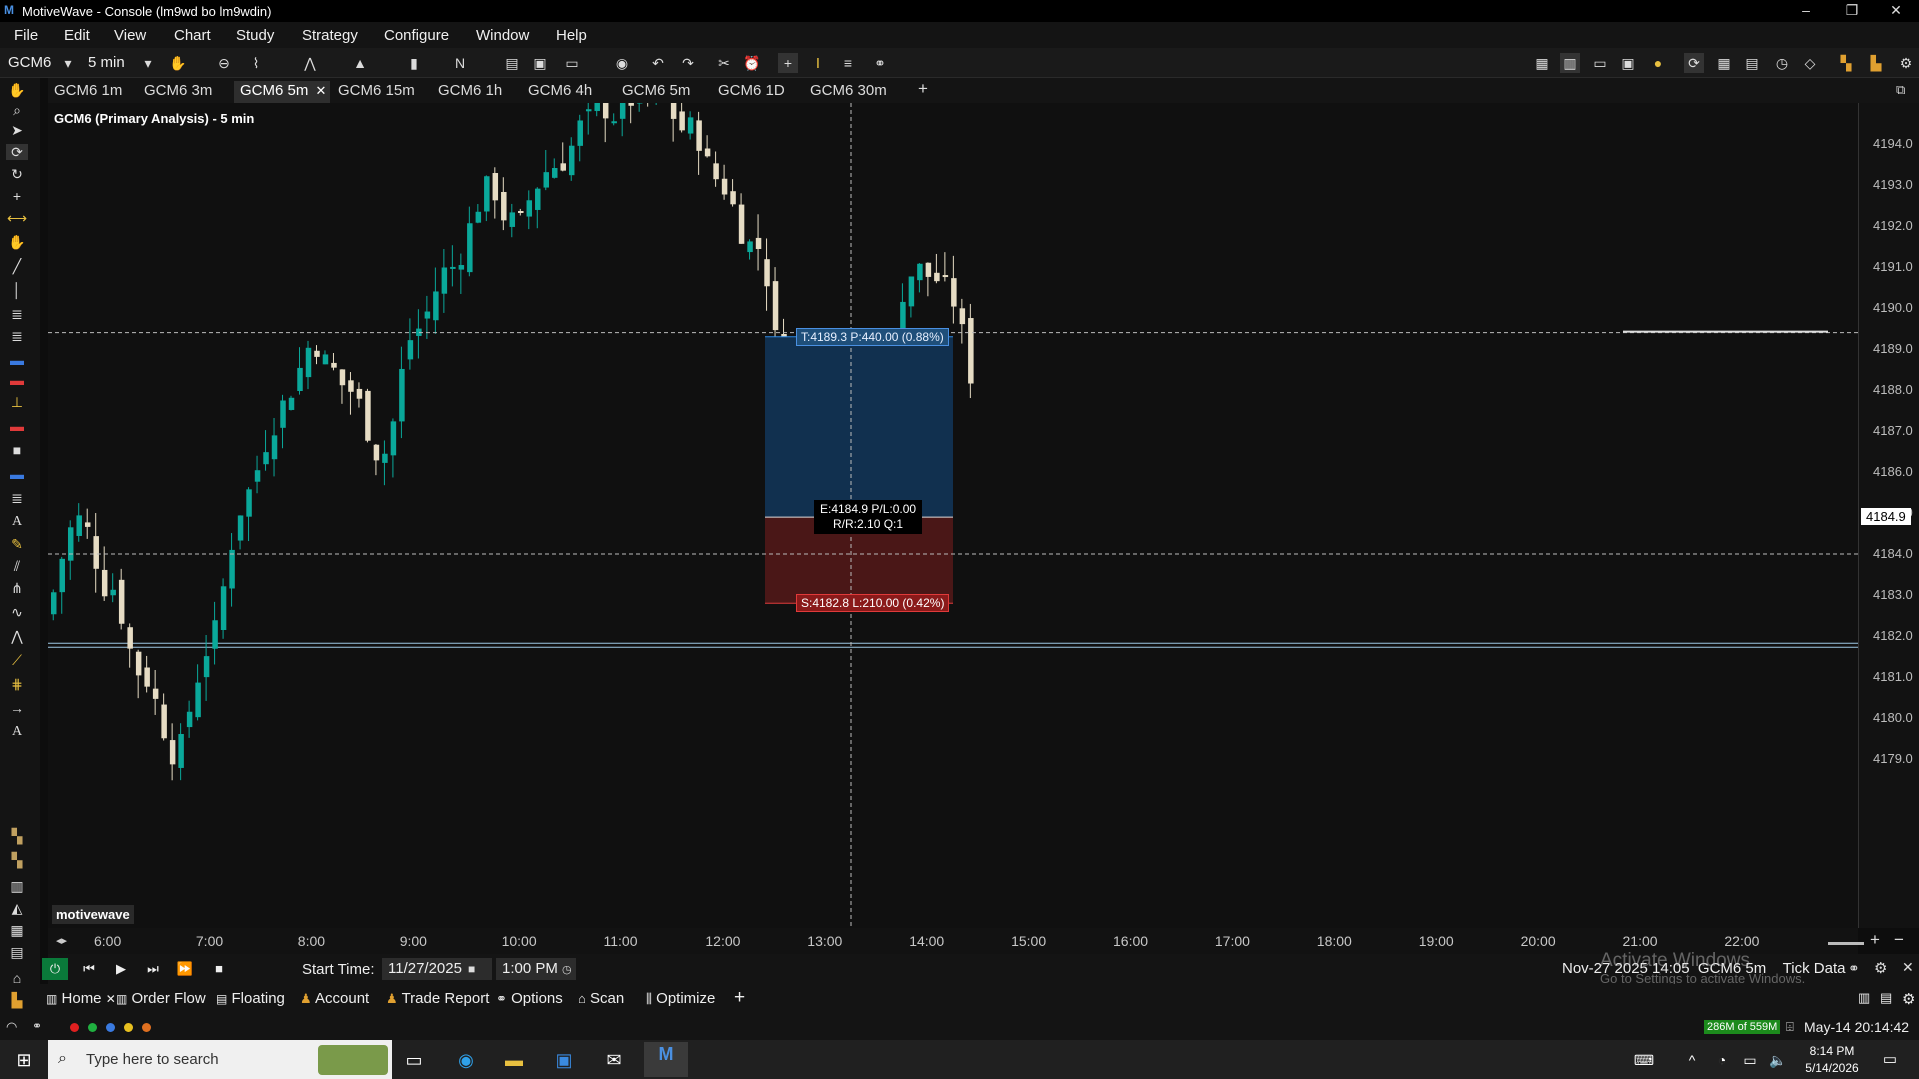 Image resolution: width=1919 pixels, height=1079 pixels. I want to click on layout-icon: ▦, so click(1542, 63).